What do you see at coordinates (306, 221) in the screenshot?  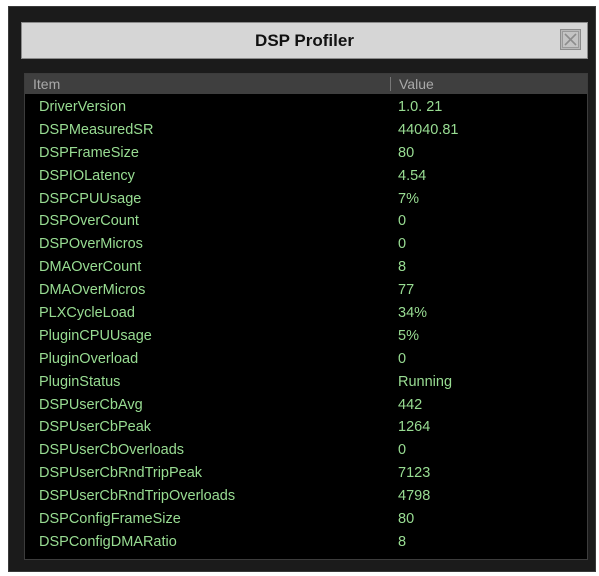 I see `table-row: DSPOverCount 0` at bounding box center [306, 221].